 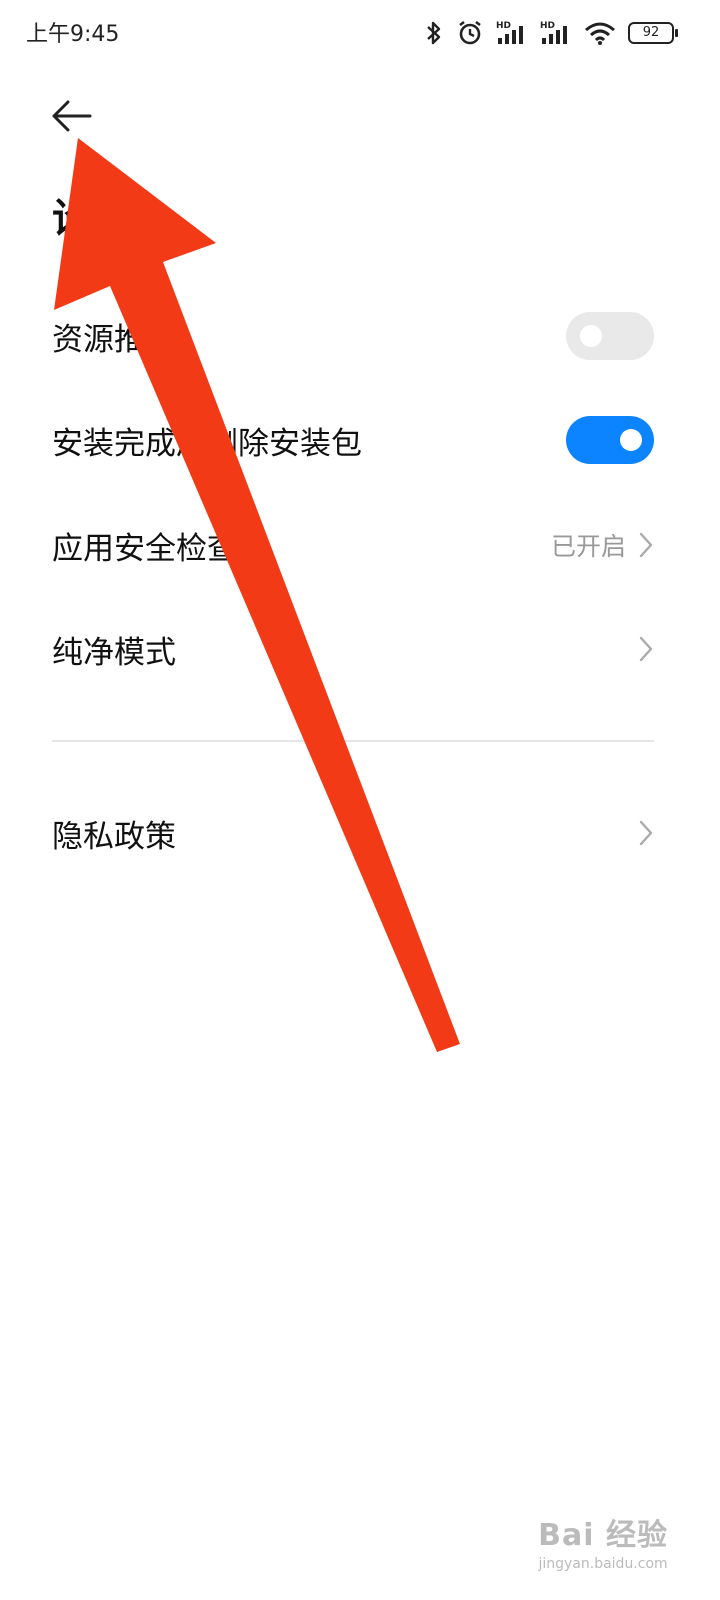 I want to click on setting-label: 应用安全检查, so click(x=145, y=548).